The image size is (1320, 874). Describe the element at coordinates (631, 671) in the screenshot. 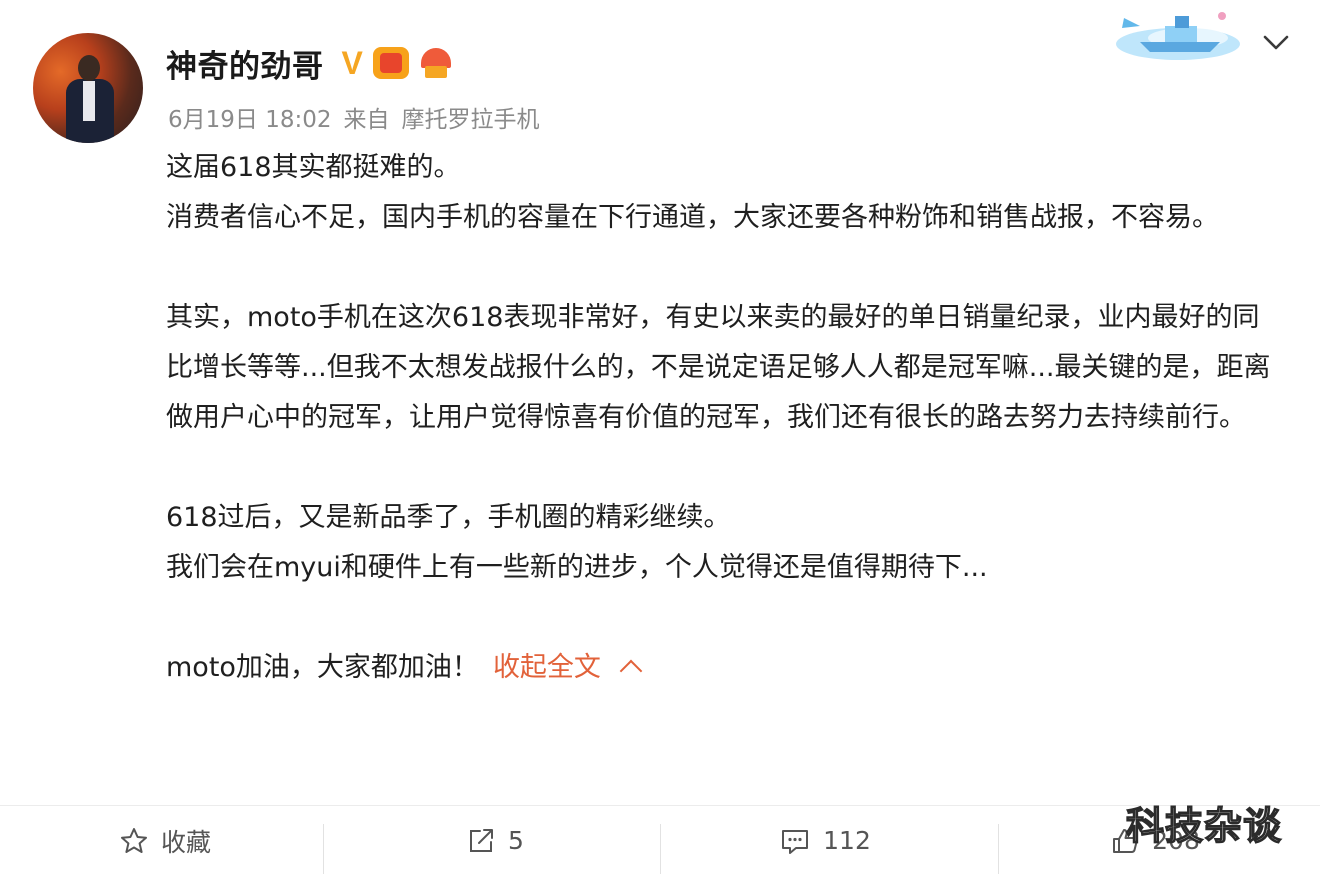

I see `chevron-up-icon` at that location.